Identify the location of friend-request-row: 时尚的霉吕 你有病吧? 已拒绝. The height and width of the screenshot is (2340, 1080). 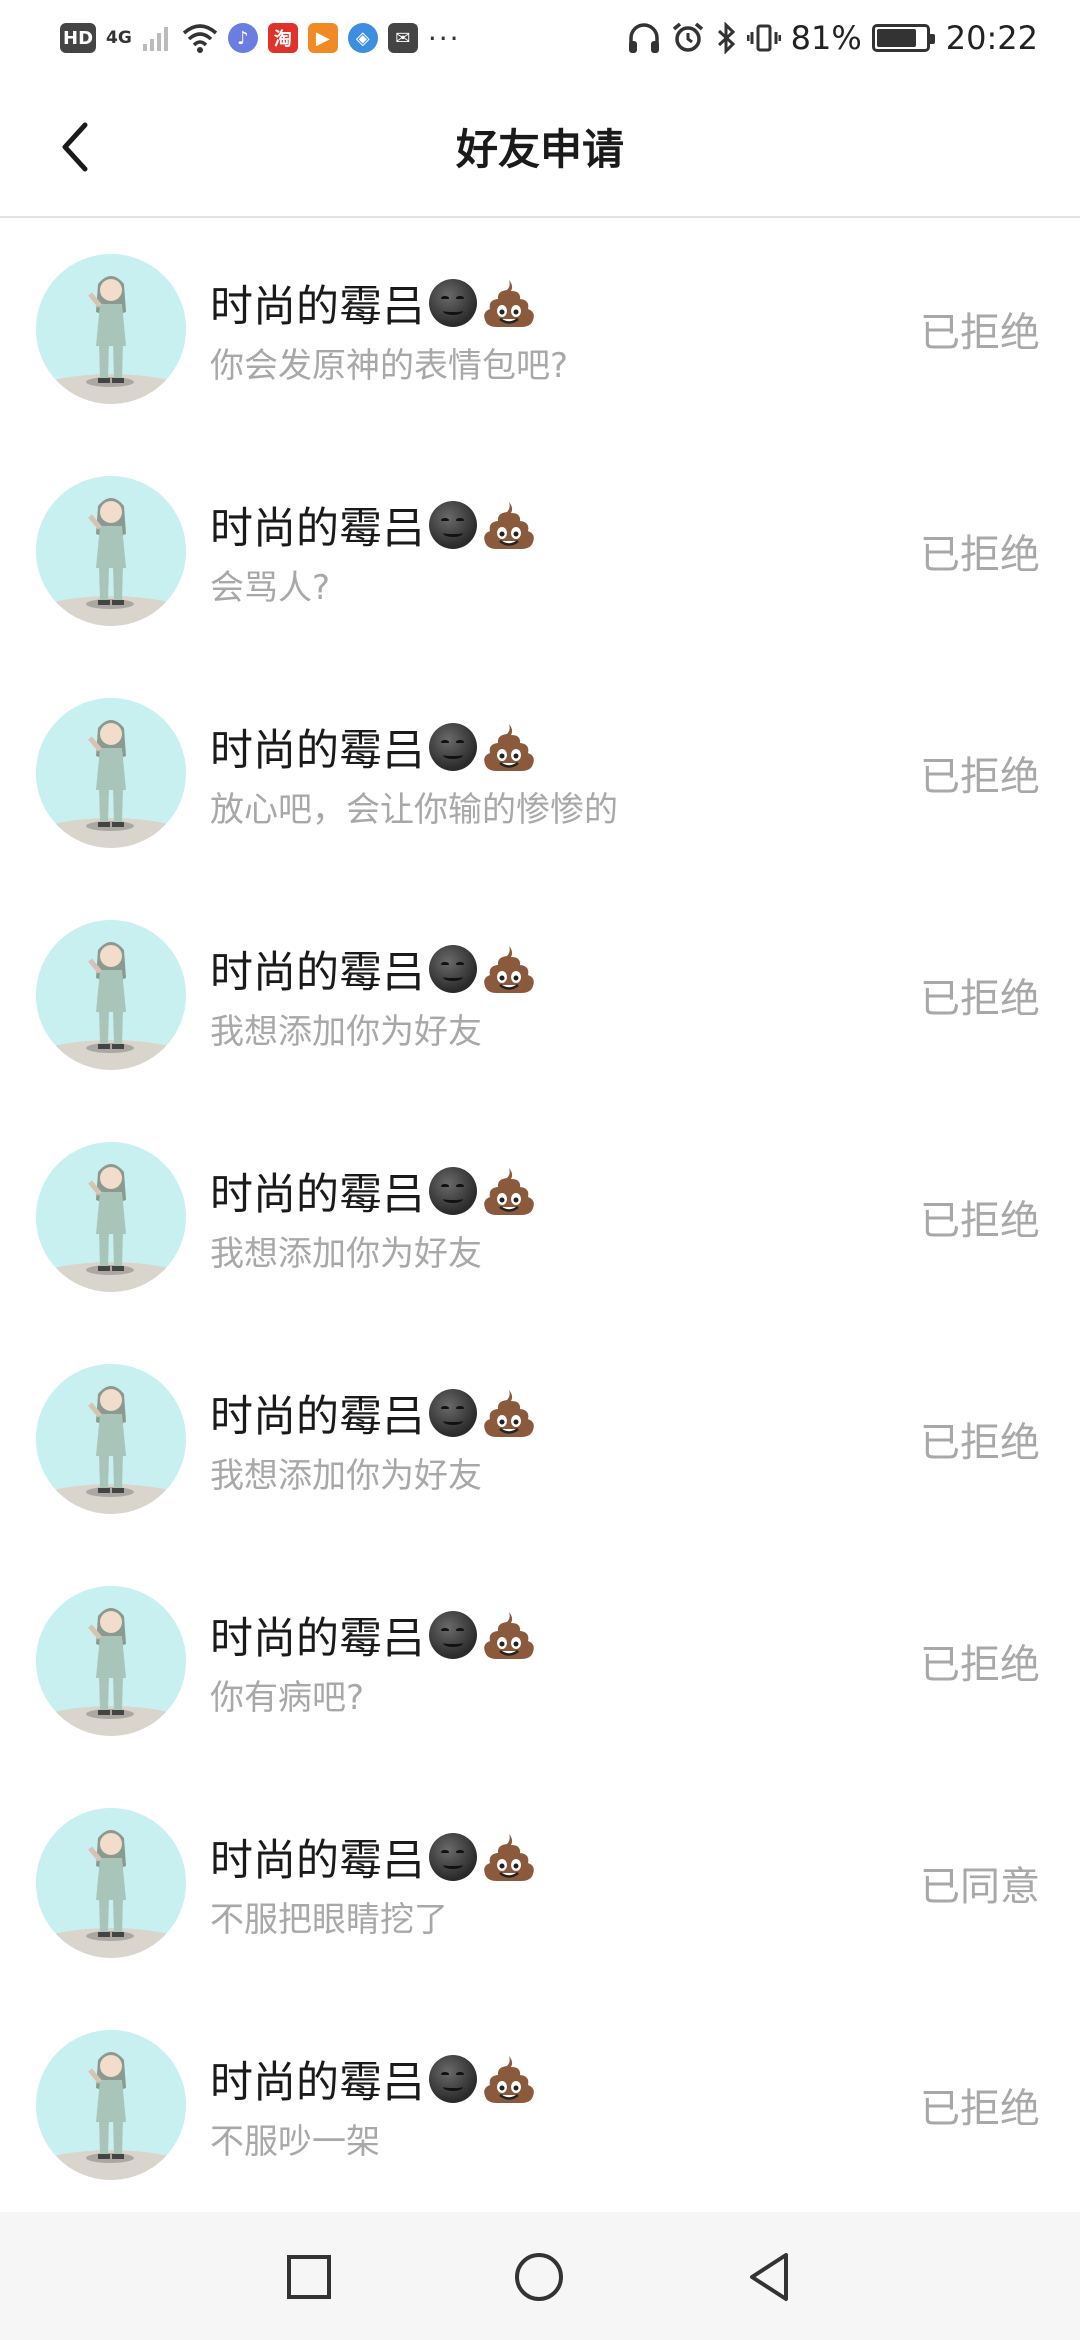
(540, 1663).